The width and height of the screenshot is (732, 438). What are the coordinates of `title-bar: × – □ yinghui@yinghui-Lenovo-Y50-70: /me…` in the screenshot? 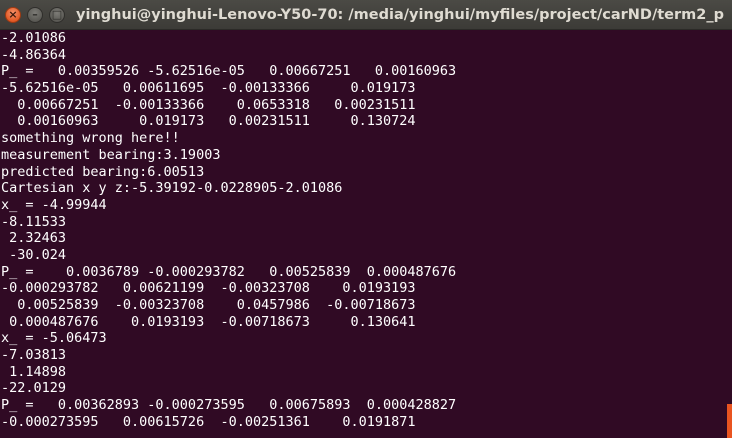 It's located at (366, 15).